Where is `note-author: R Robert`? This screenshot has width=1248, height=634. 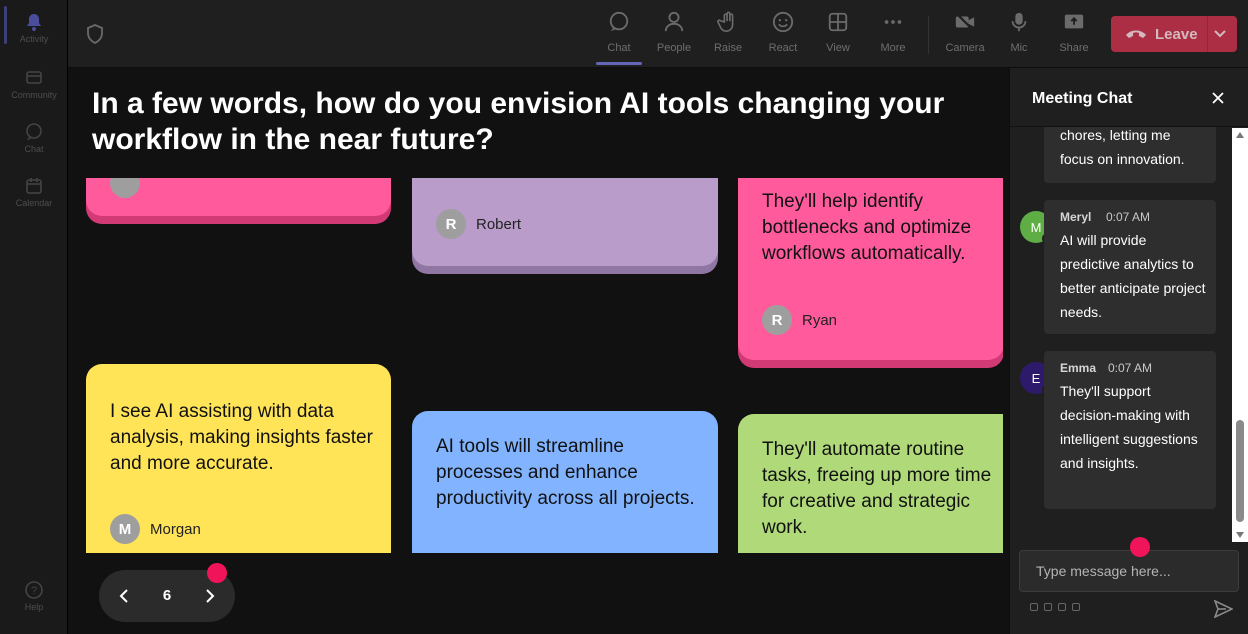
note-author: R Robert is located at coordinates (478, 224).